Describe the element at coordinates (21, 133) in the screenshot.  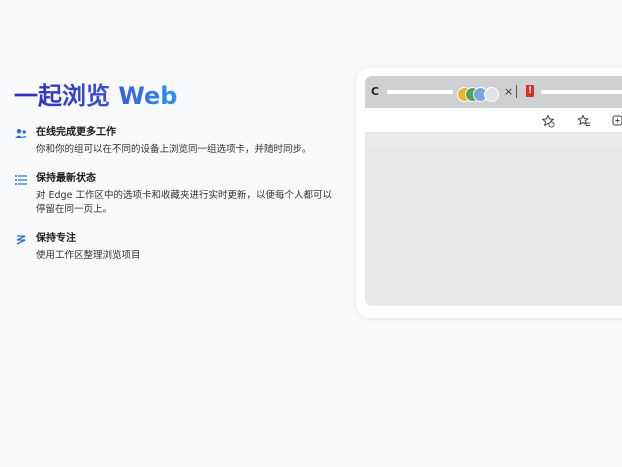
I see `people-icon` at that location.